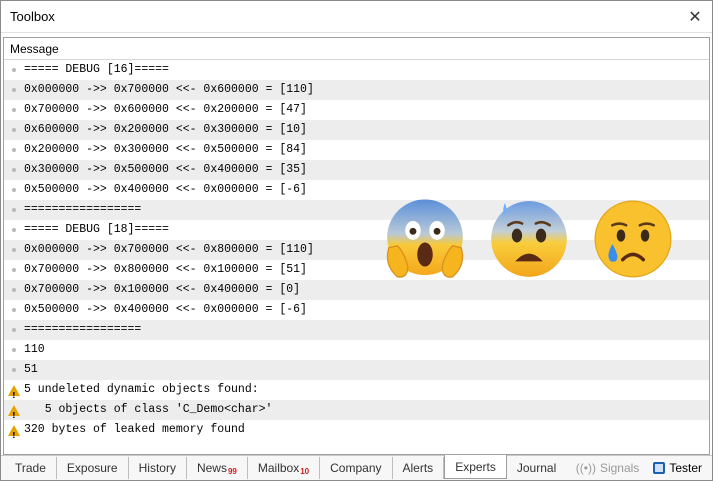 The width and height of the screenshot is (713, 483). Describe the element at coordinates (305, 471) in the screenshot. I see `tab-badge: 10` at that location.